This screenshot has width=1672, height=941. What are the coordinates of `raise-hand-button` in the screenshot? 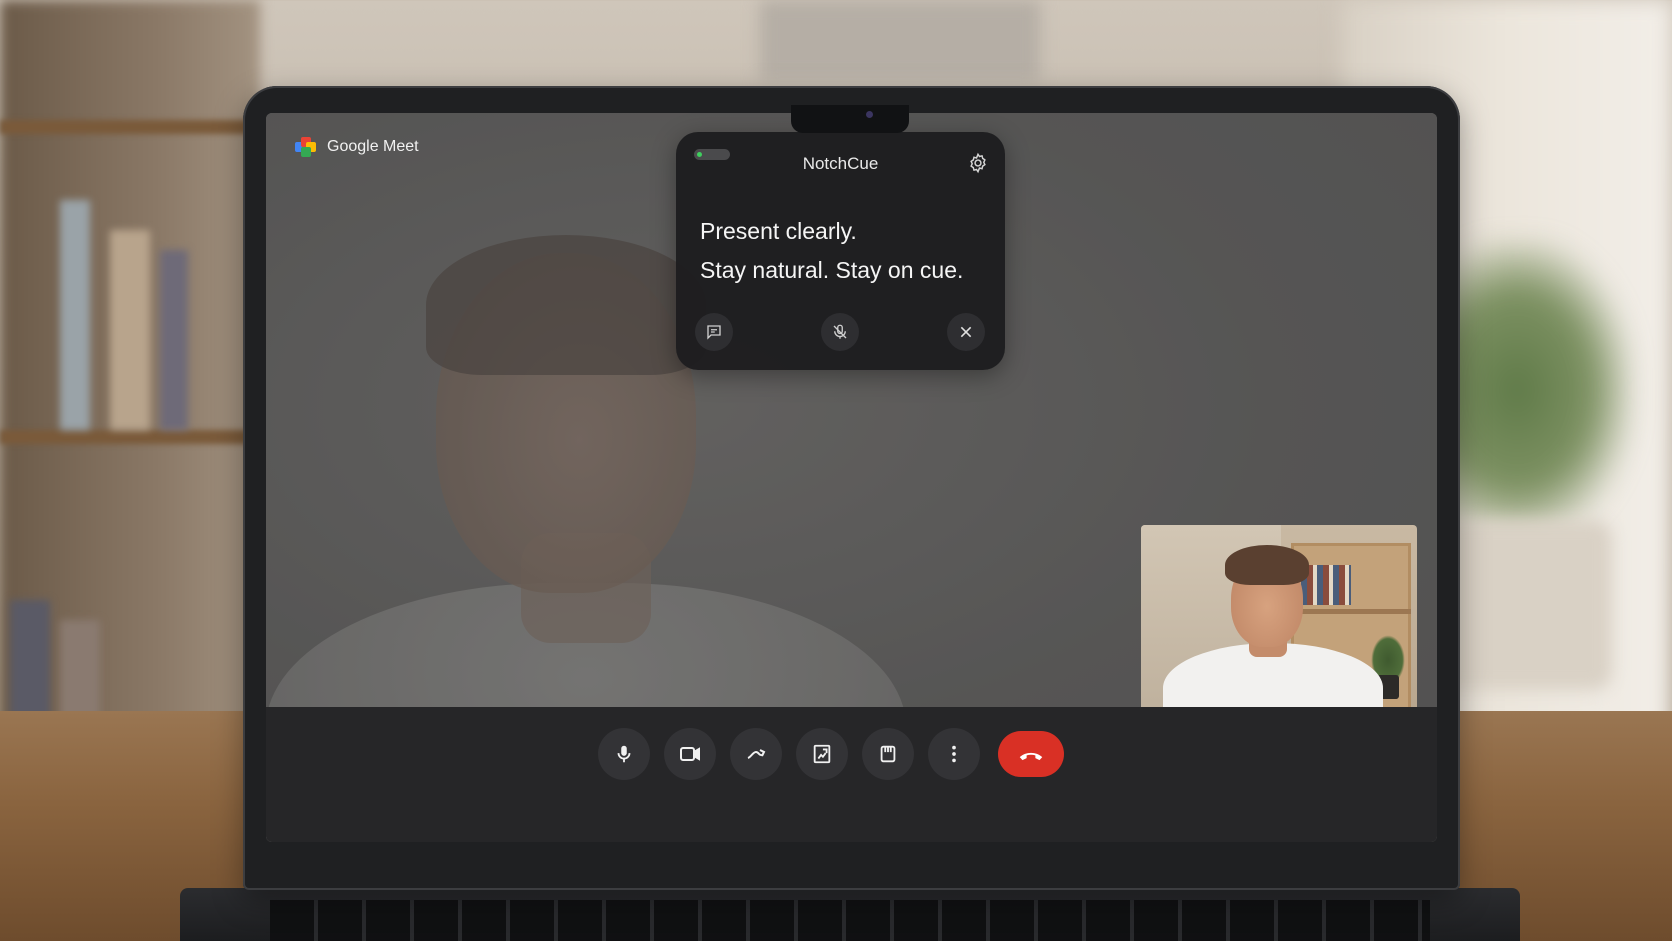 It's located at (888, 754).